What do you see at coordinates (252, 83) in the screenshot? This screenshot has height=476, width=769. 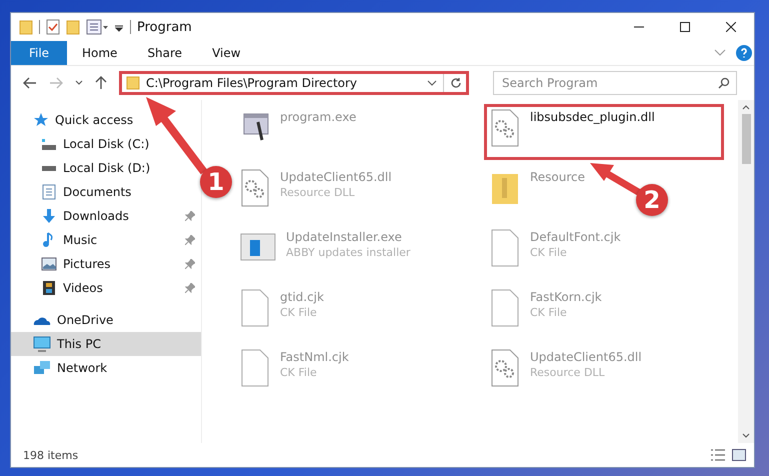 I see `address-path: C:\Program Files\Program Directory` at bounding box center [252, 83].